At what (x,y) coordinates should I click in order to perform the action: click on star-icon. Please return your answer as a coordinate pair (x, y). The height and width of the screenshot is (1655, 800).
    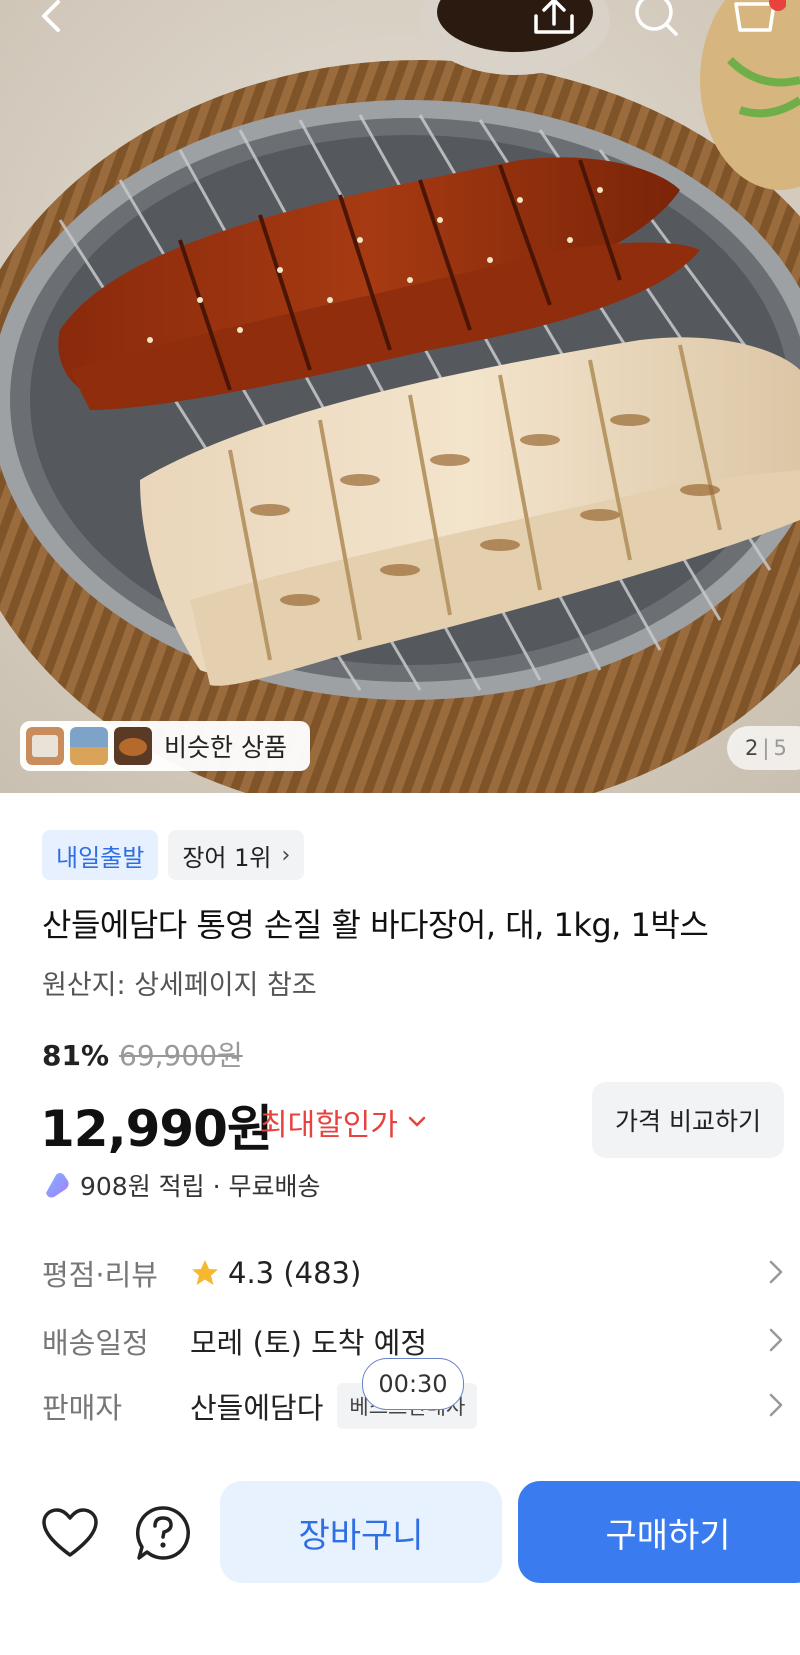
    Looking at the image, I should click on (205, 1272).